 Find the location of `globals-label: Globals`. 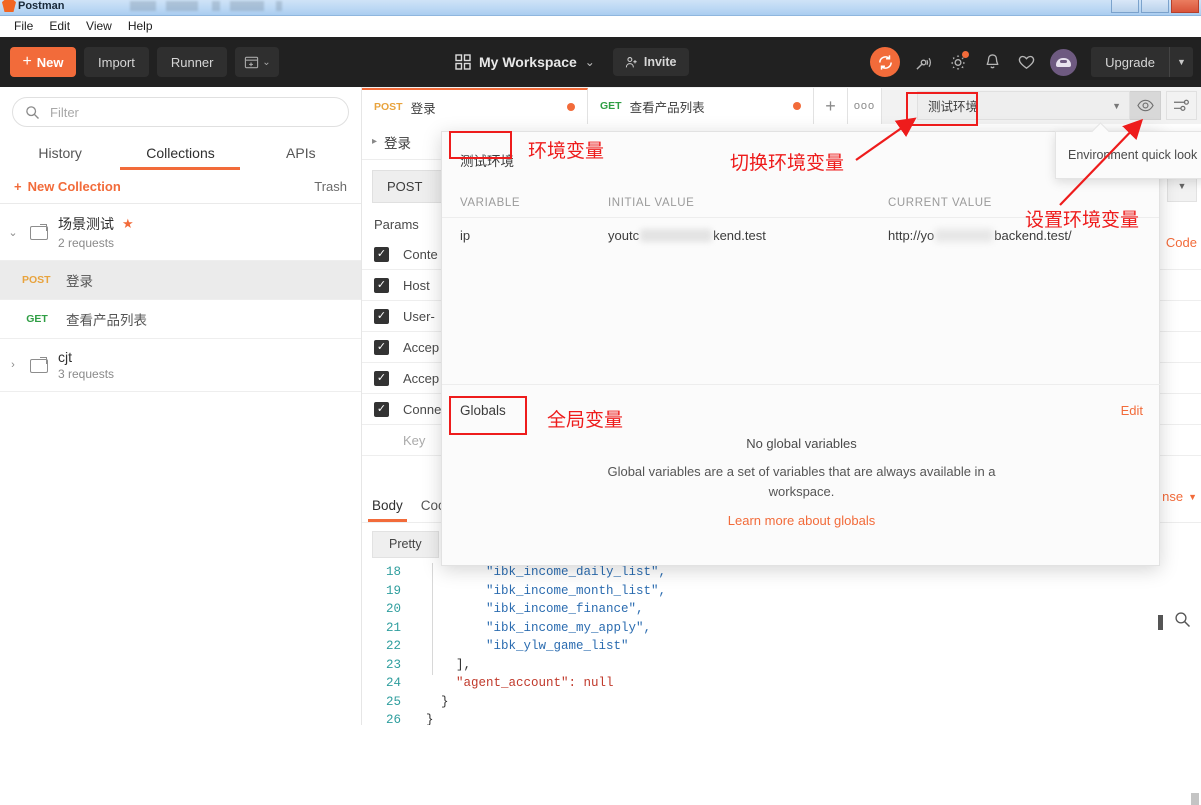

globals-label: Globals is located at coordinates (483, 410).